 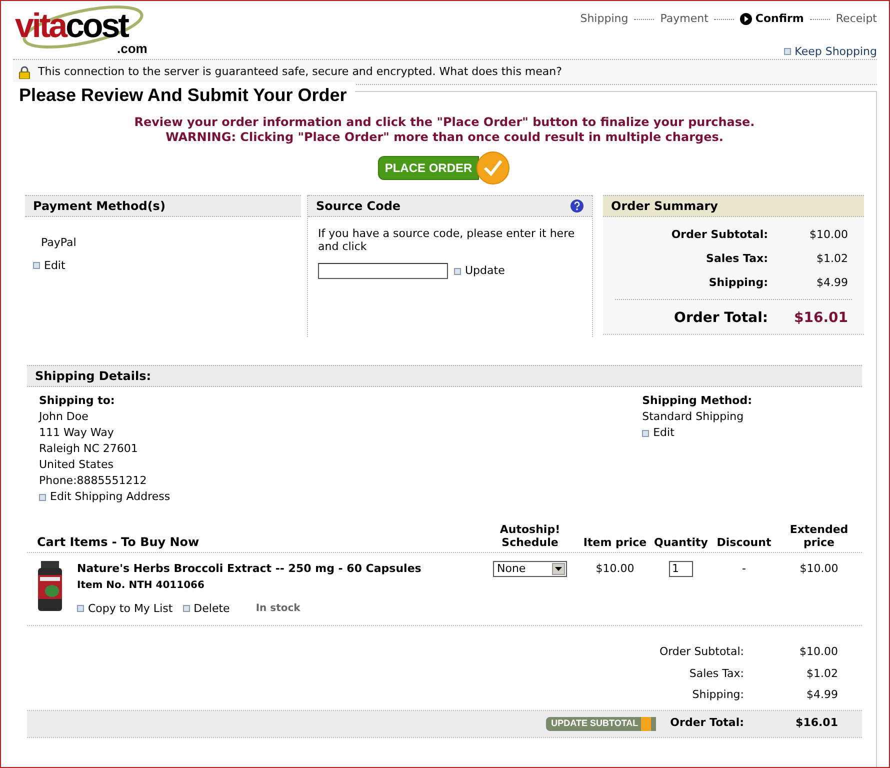 I want to click on padlock-icon, so click(x=24, y=72).